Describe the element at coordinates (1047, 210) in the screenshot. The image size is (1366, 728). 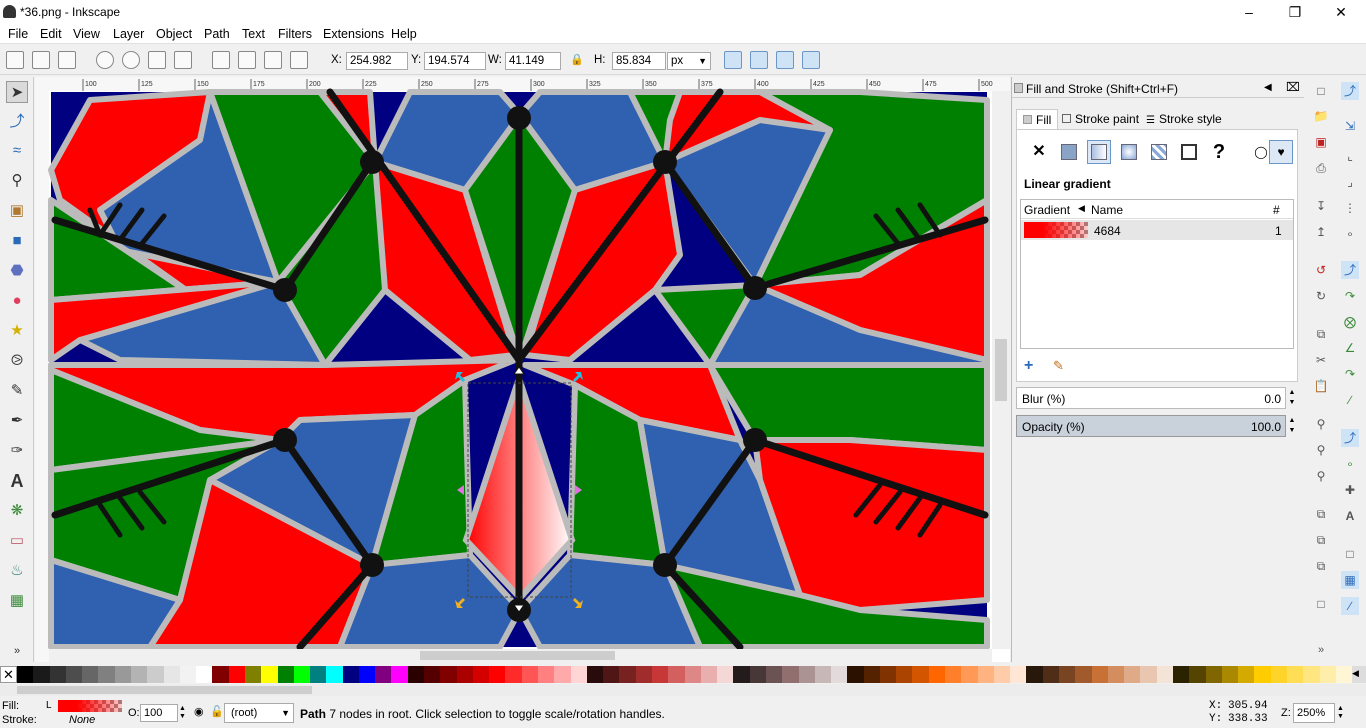
I see `col-gradient: Gradient` at that location.